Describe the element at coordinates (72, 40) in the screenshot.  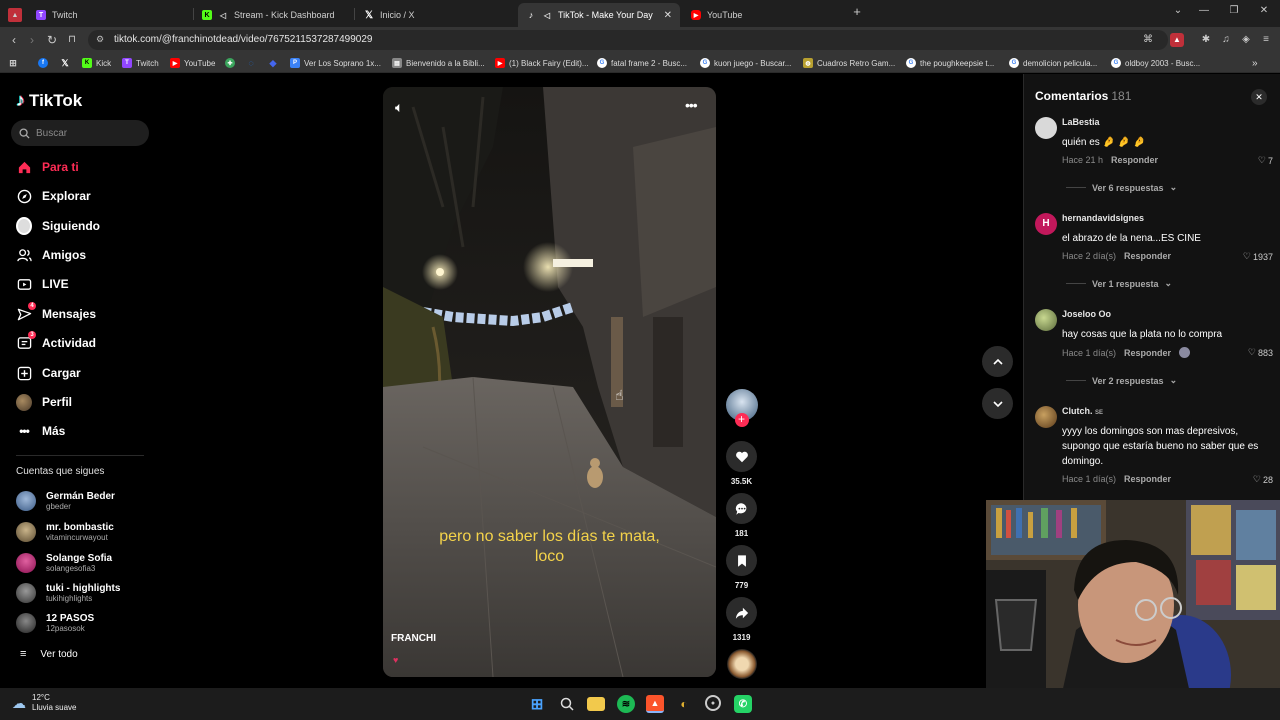
I see `bookmark-icon: ⊓` at that location.